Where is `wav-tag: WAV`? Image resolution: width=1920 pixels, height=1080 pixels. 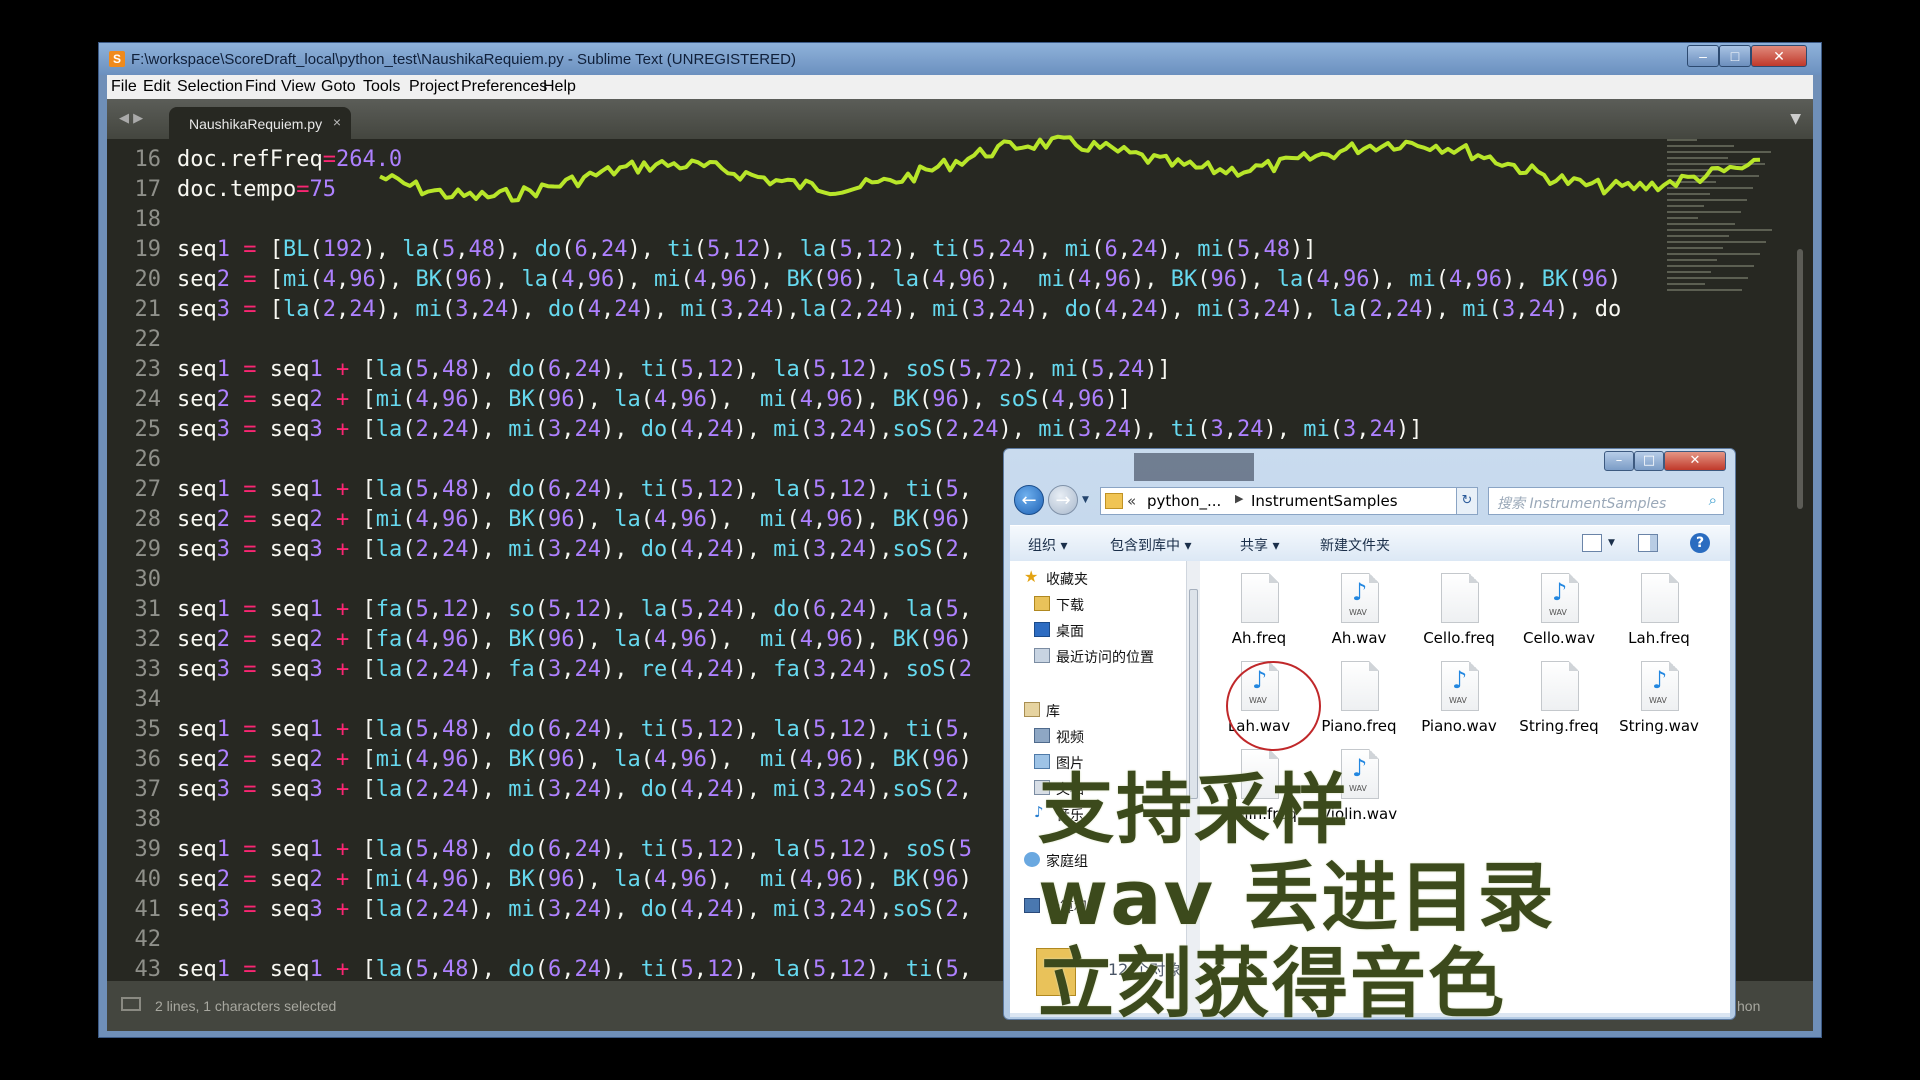 wav-tag: WAV is located at coordinates (1358, 788).